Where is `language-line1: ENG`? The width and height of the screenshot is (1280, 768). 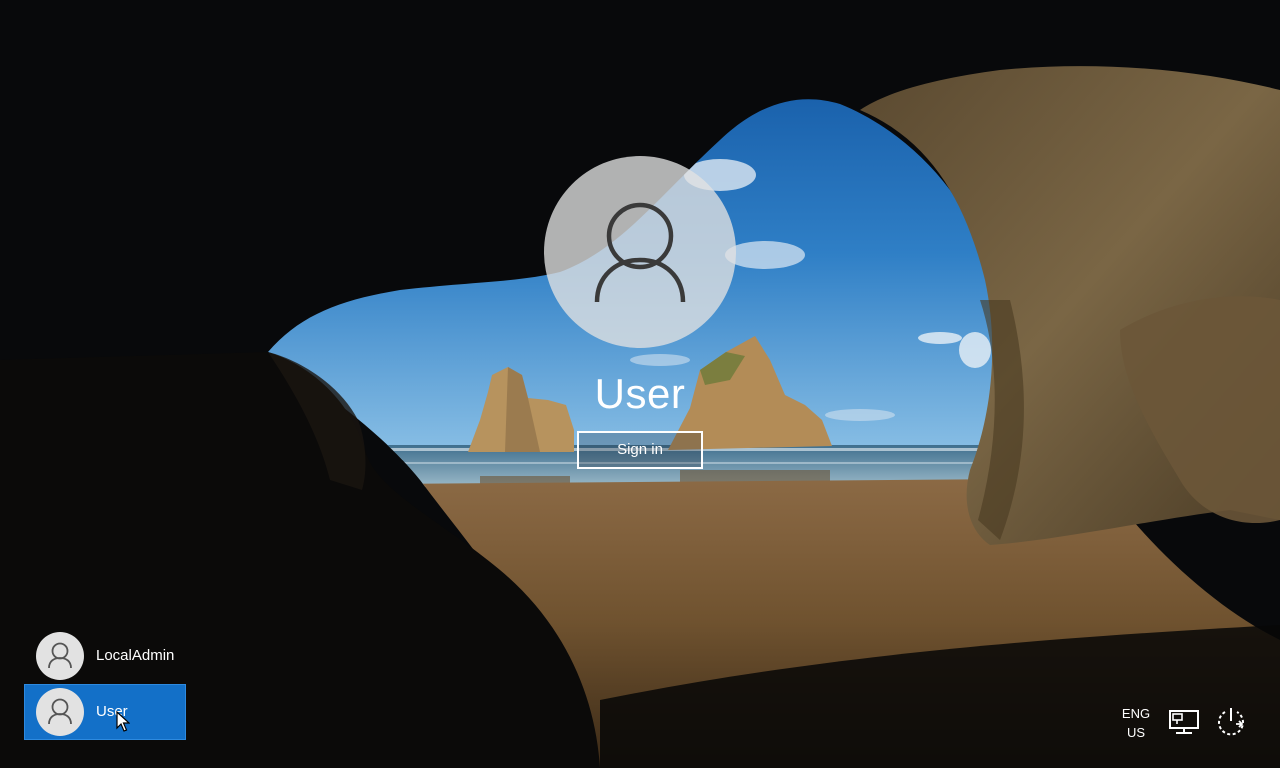 language-line1: ENG is located at coordinates (1136, 713).